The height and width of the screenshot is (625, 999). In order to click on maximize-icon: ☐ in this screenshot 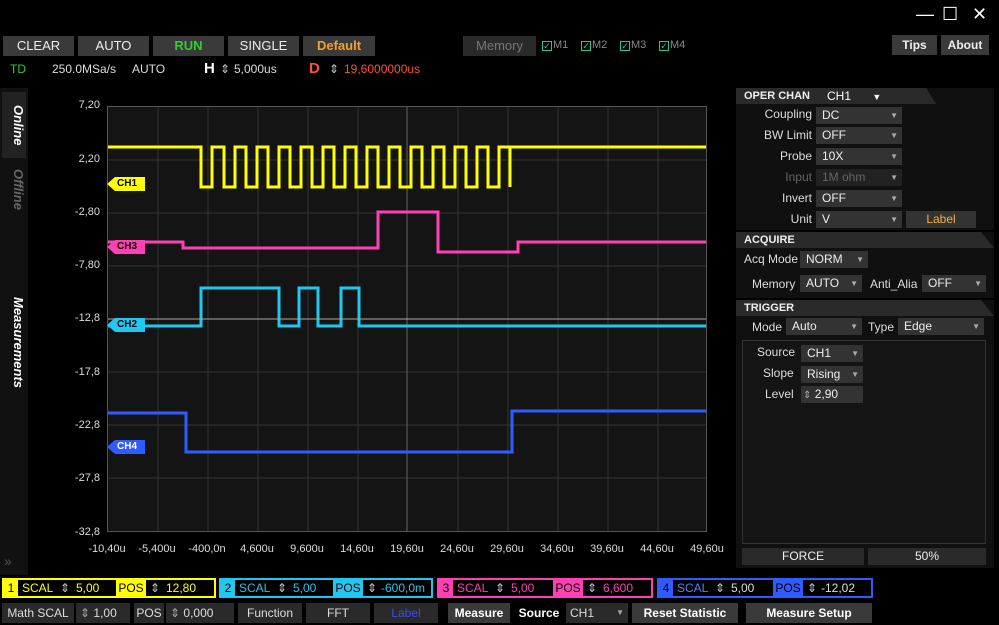, I will do `click(950, 14)`.